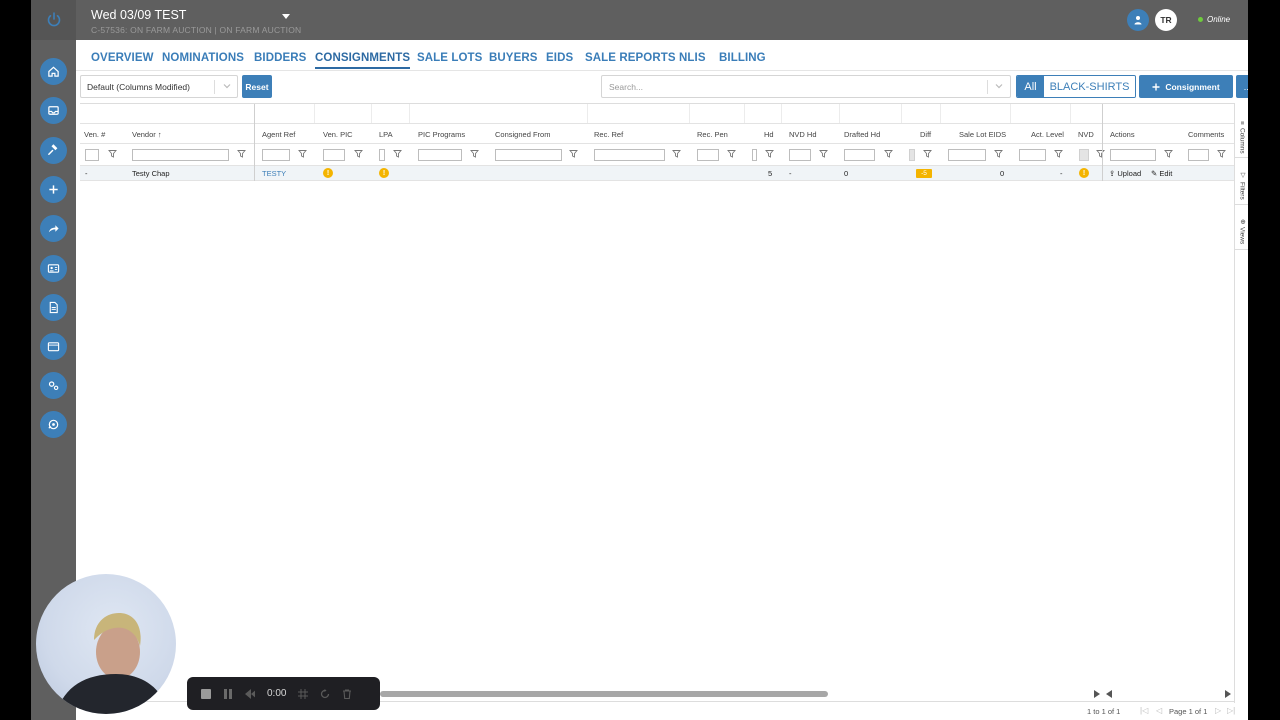  What do you see at coordinates (363, 60) in the screenshot?
I see `tab-consignments: CONSIGNMENTS` at bounding box center [363, 60].